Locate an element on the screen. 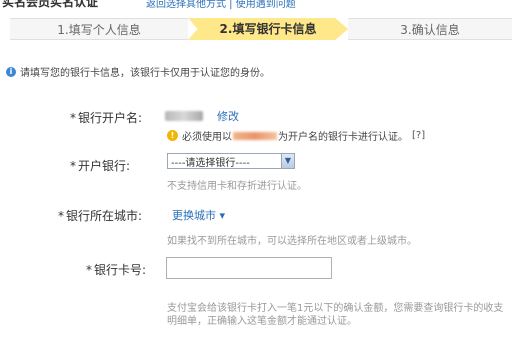 The width and height of the screenshot is (512, 340). step-personal-info: 1.填写个人信息 is located at coordinates (99, 29).